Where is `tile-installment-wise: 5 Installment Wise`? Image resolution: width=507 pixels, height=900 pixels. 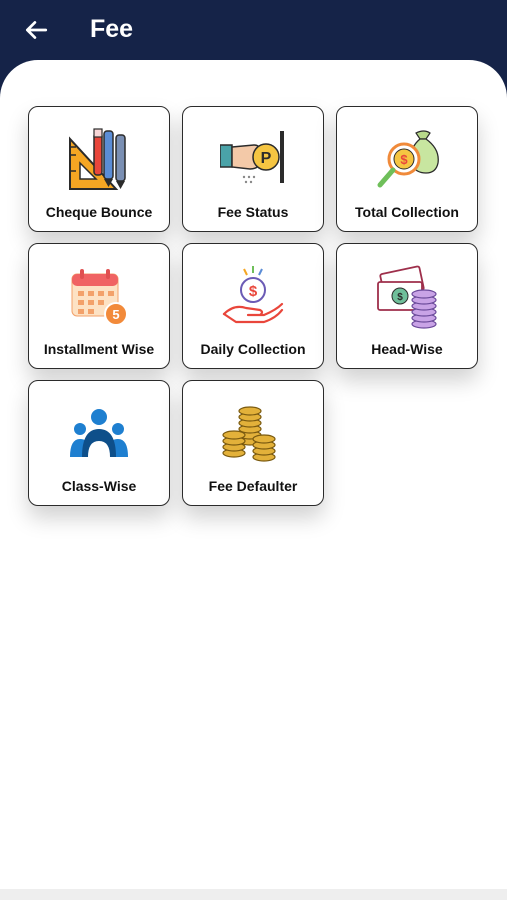
tile-installment-wise: 5 Installment Wise is located at coordinates (99, 306).